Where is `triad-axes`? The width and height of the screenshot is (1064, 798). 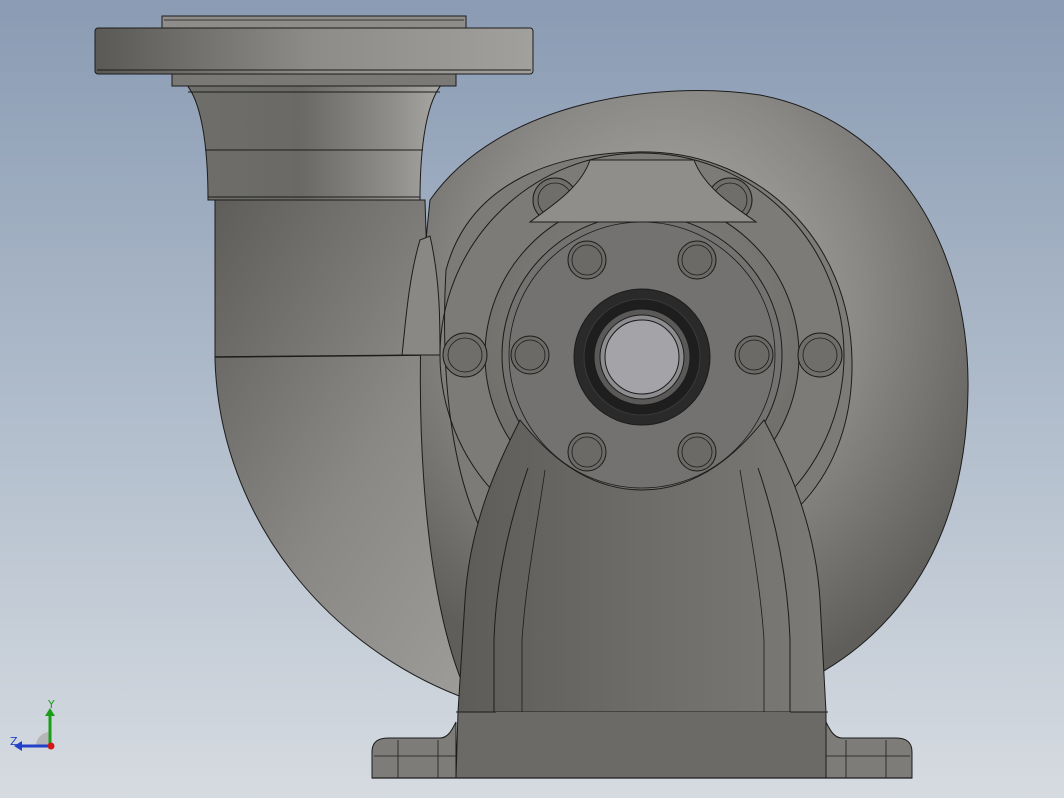 triad-axes is located at coordinates (34, 729).